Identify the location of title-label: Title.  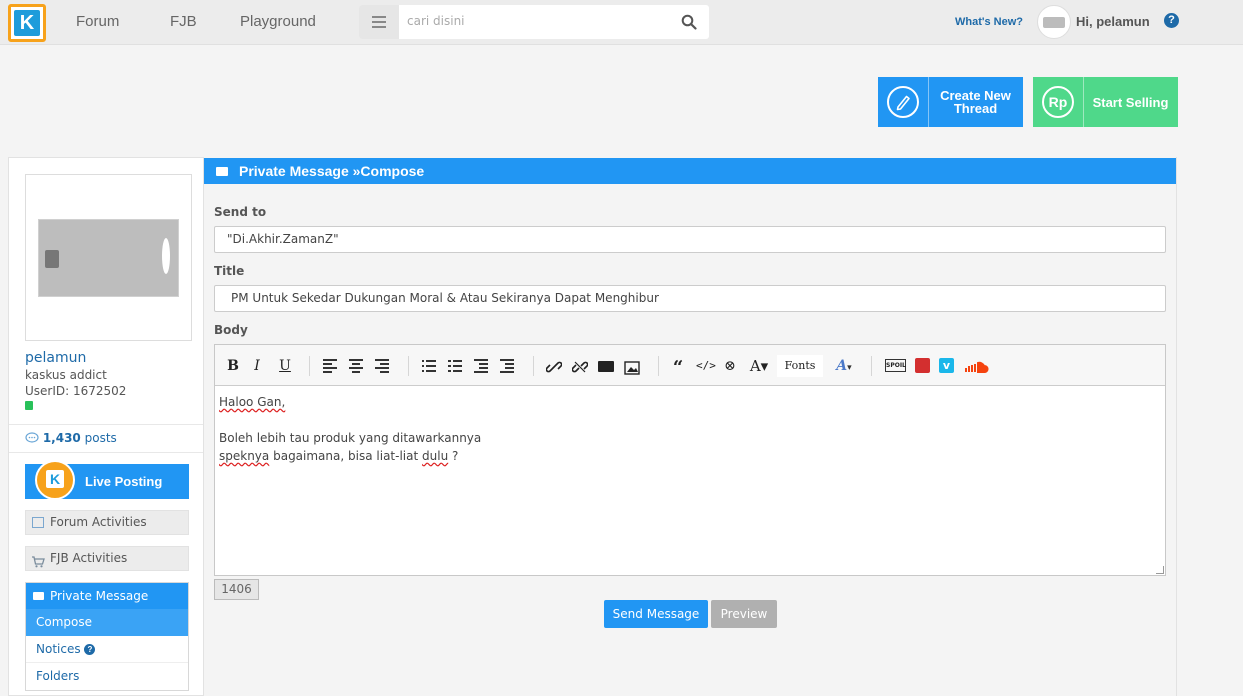
(229, 271).